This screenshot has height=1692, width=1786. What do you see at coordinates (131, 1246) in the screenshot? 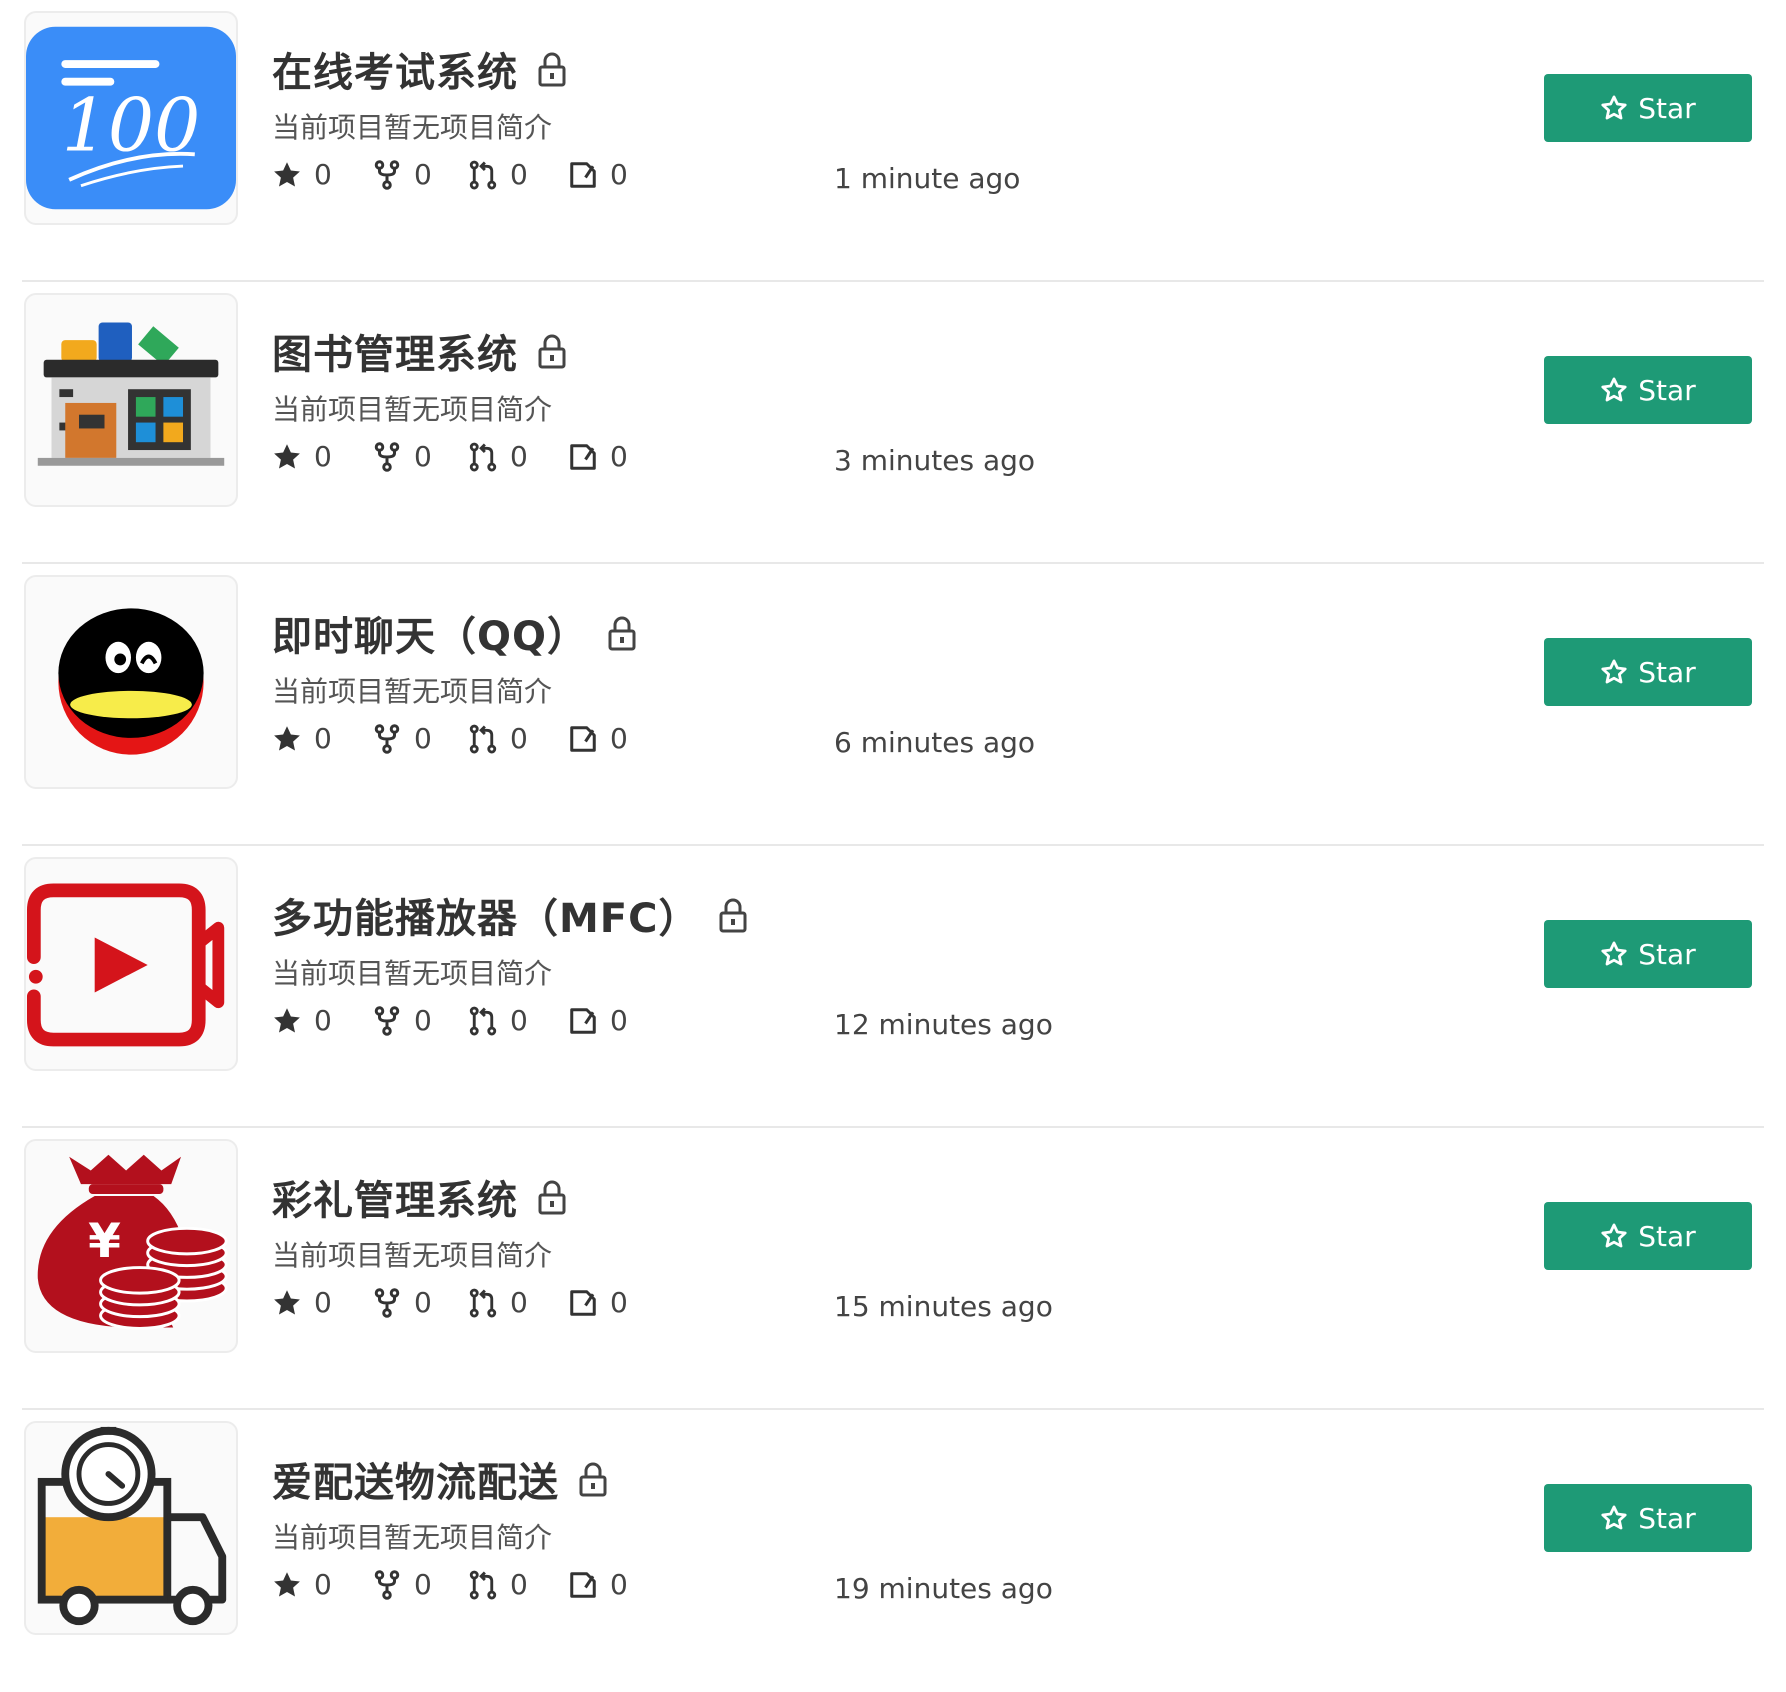
I see `money-bag-logo: ¥` at bounding box center [131, 1246].